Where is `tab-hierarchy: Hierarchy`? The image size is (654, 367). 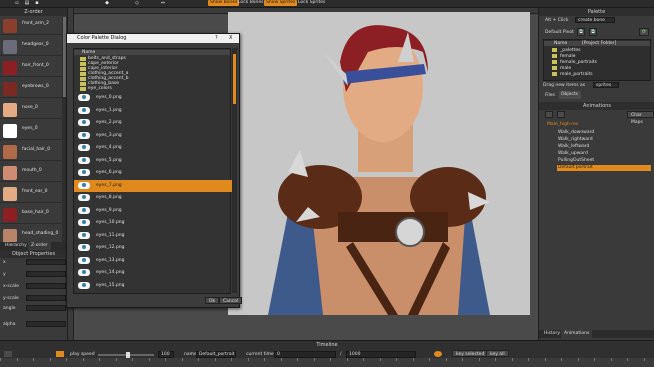 tab-hierarchy: Hierarchy is located at coordinates (16, 246).